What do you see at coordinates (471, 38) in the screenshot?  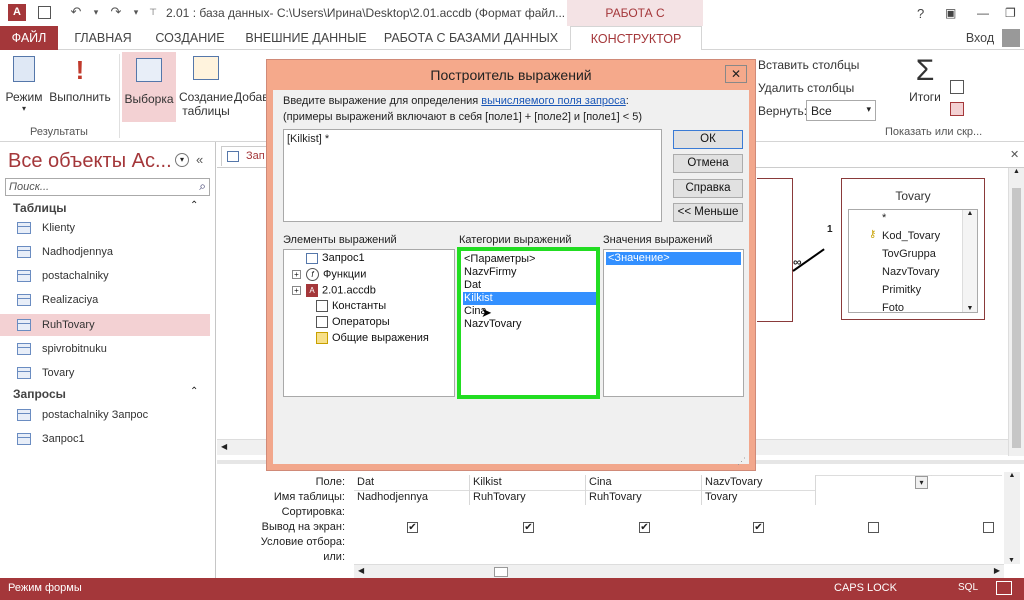 I see `tab-database-tools: РАБОТА С БАЗАМИ ДАННЫХ` at bounding box center [471, 38].